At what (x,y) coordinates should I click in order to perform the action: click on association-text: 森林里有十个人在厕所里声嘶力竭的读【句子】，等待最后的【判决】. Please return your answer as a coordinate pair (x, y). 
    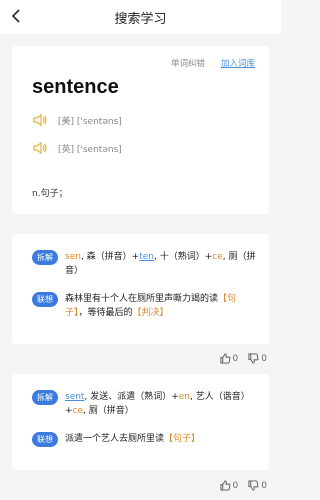
    Looking at the image, I should click on (161, 306).